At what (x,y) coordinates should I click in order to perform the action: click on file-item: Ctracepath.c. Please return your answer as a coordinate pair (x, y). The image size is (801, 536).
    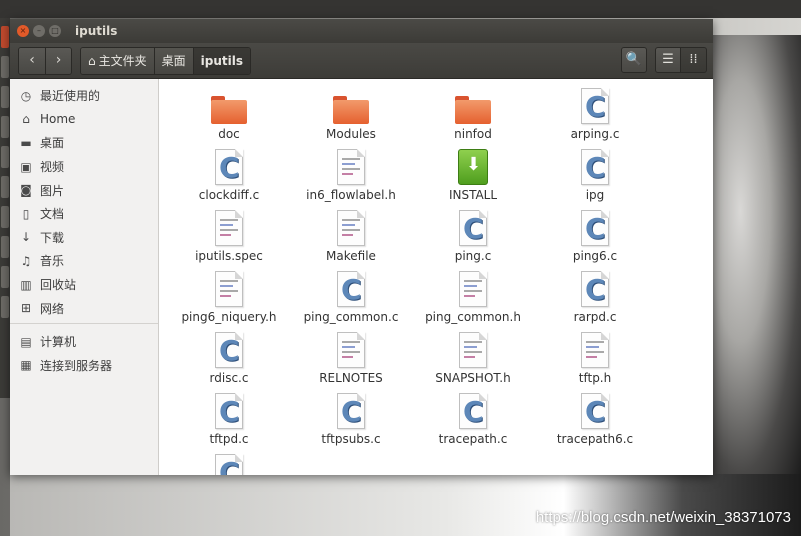
    Looking at the image, I should click on (473, 419).